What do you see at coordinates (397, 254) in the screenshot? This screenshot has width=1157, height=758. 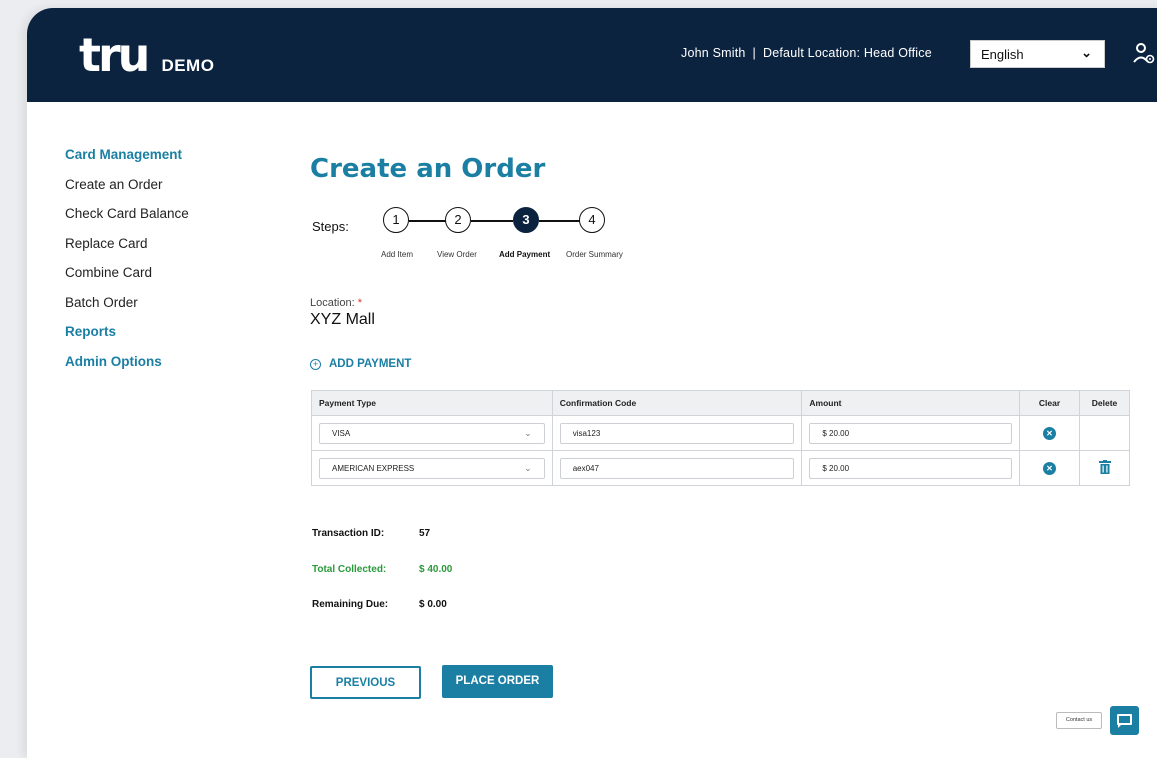 I see `step-1-label: Add Item` at bounding box center [397, 254].